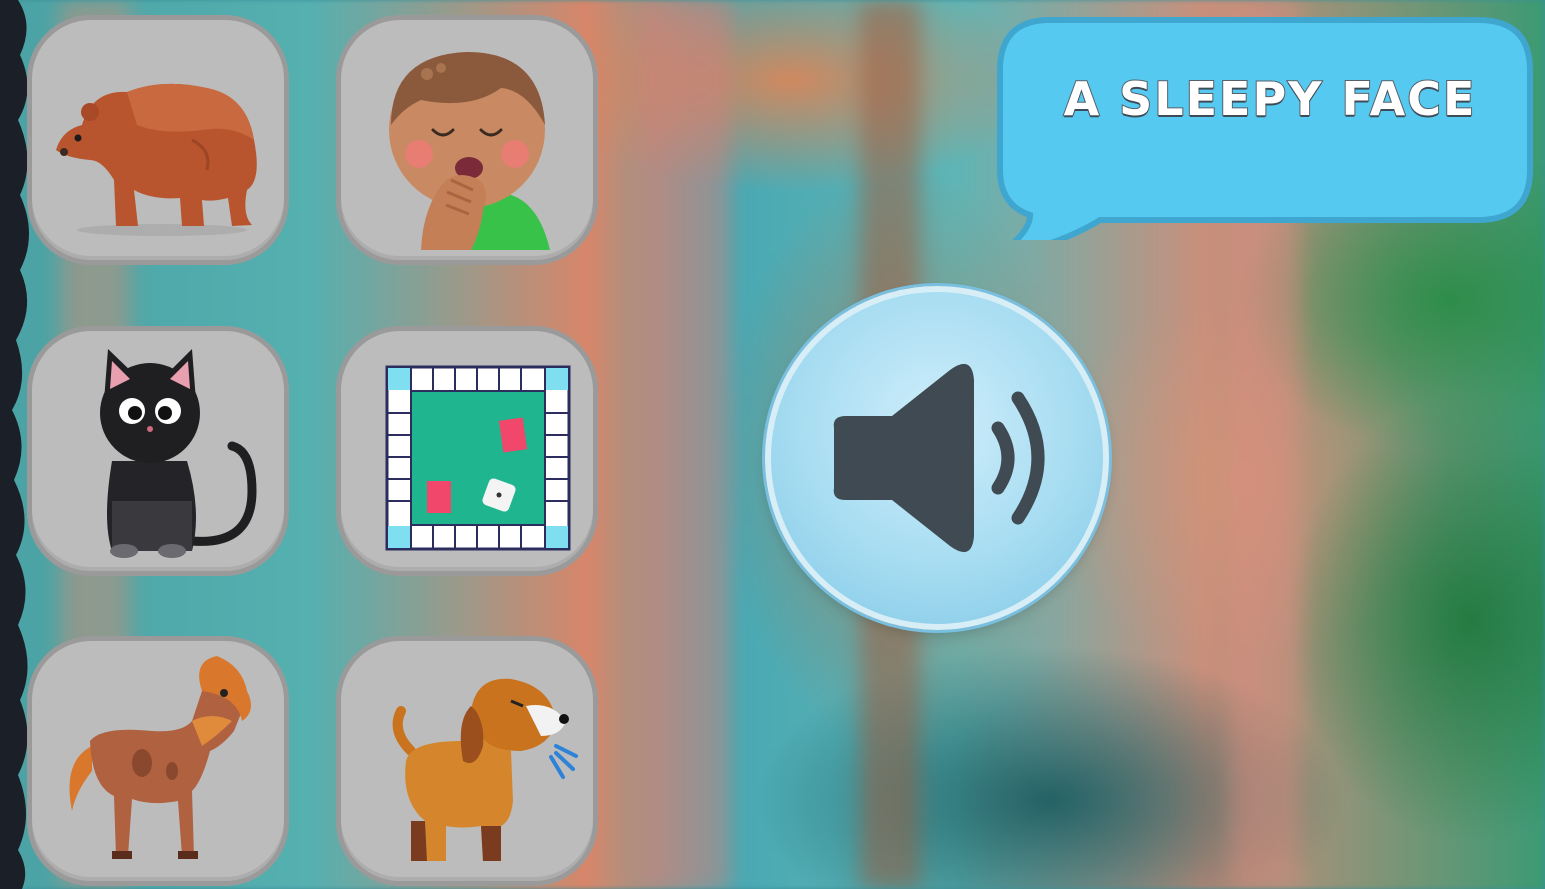 The height and width of the screenshot is (889, 1545). I want to click on sleepy-face-tile, so click(467, 140).